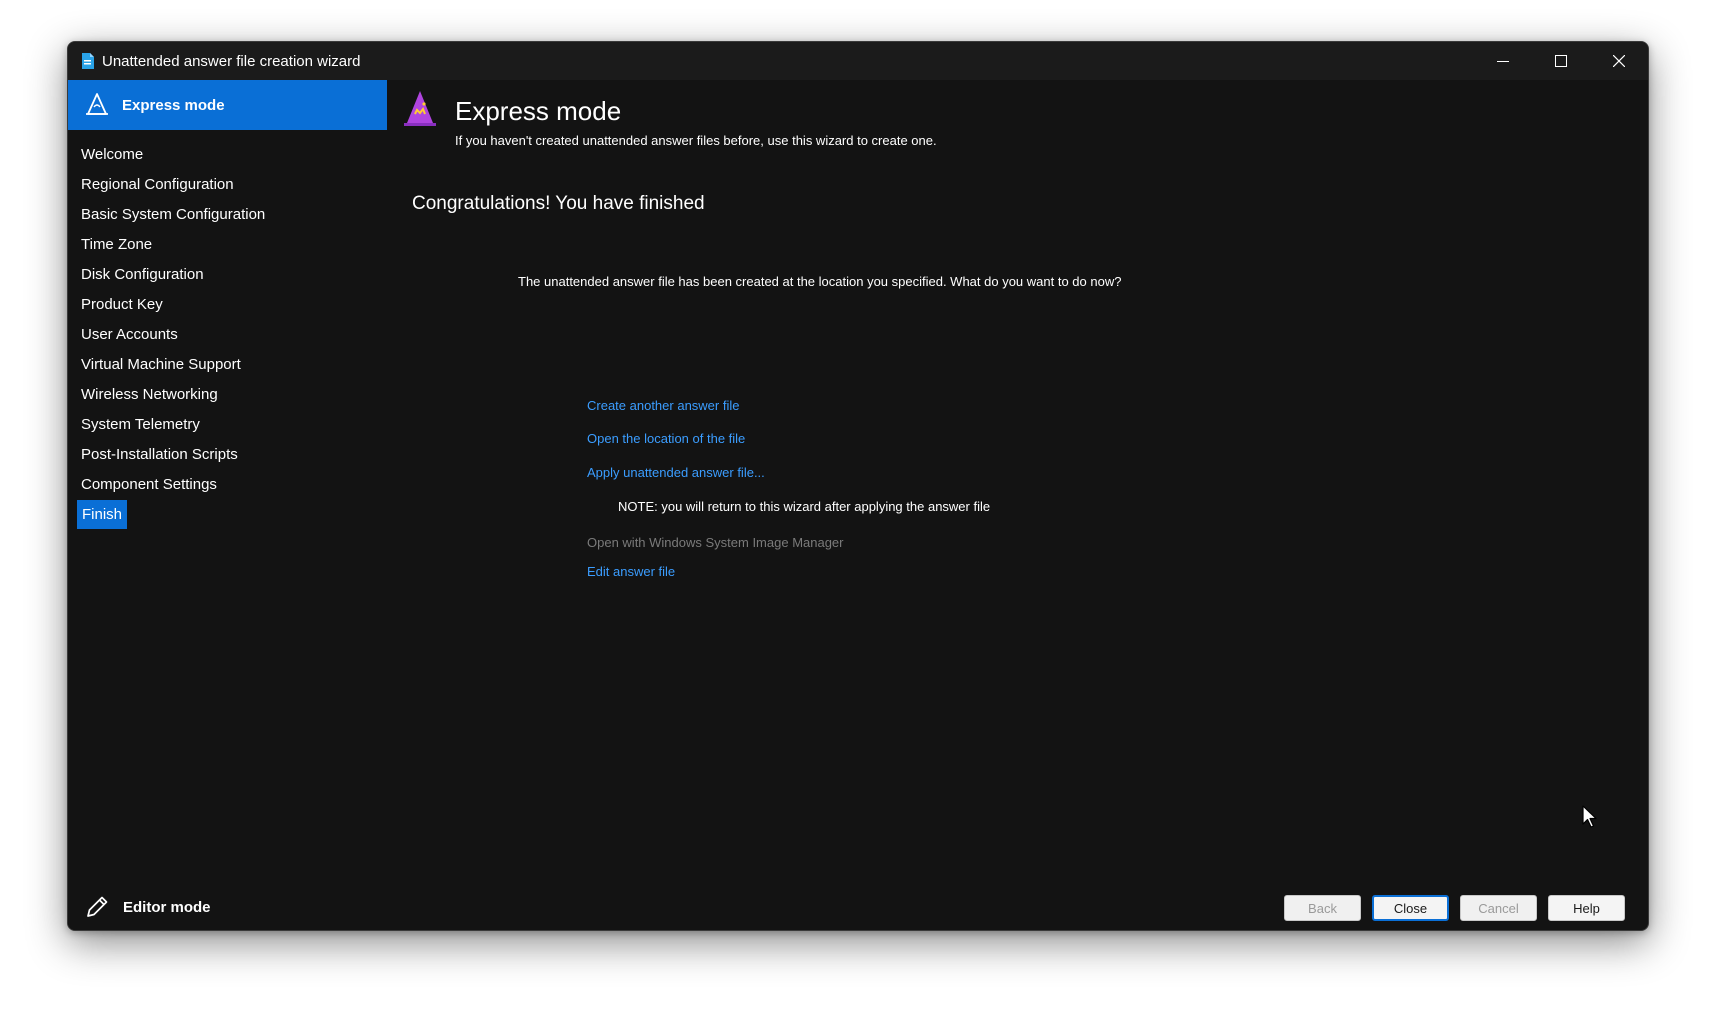 The height and width of the screenshot is (1030, 1716). What do you see at coordinates (558, 203) in the screenshot?
I see `finish-heading: Congratulations! You have finished` at bounding box center [558, 203].